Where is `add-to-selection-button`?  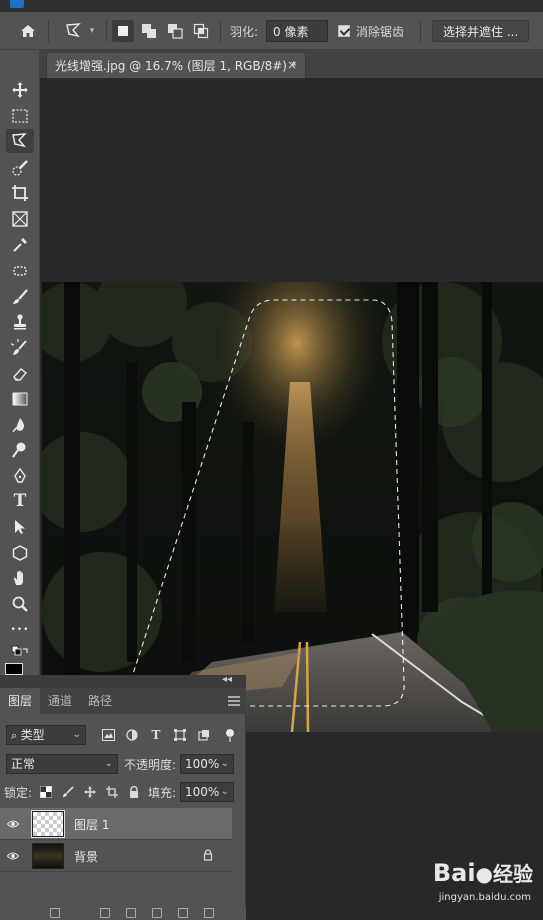 add-to-selection-button is located at coordinates (149, 31).